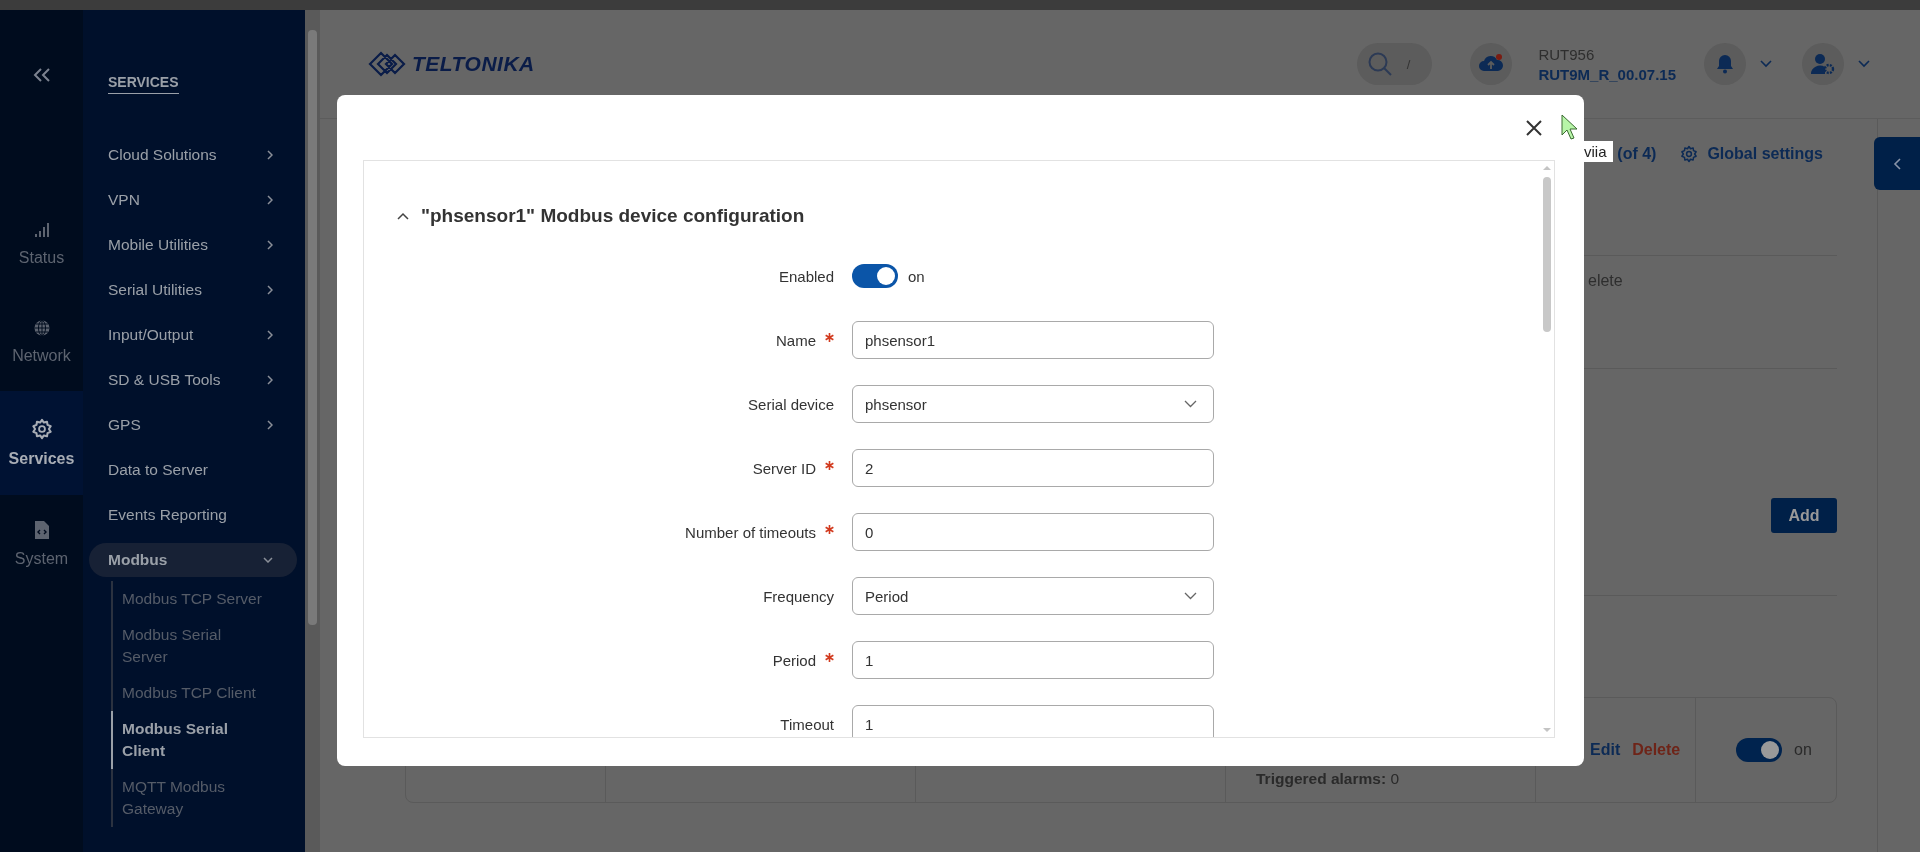 The width and height of the screenshot is (1920, 852). I want to click on device-model: RUT956, so click(1567, 54).